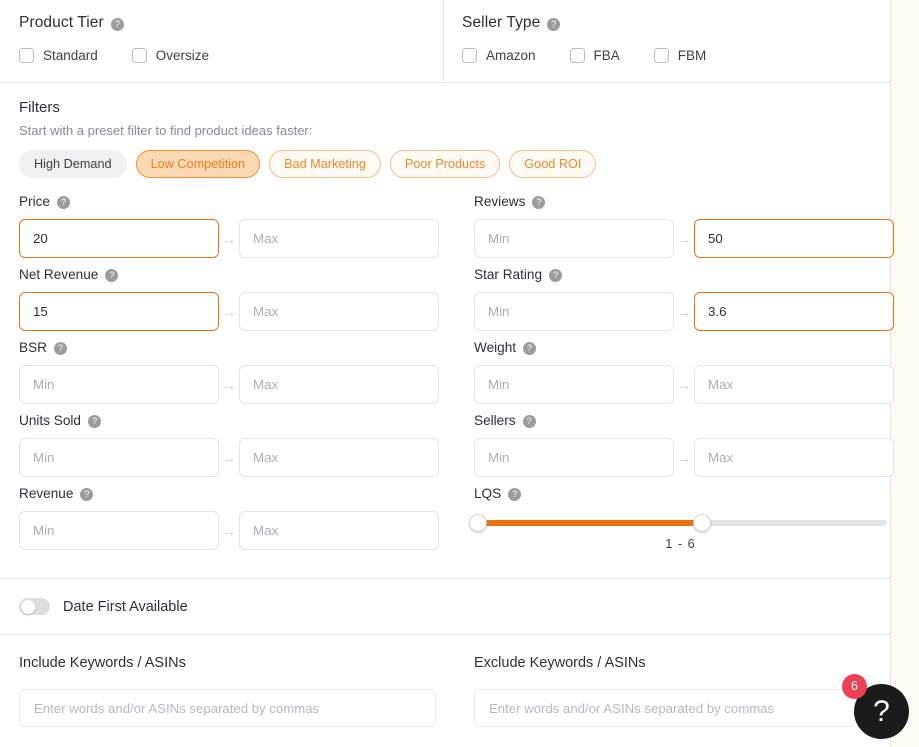 This screenshot has height=747, width=919. What do you see at coordinates (238, 420) in the screenshot?
I see `filter-label-units-sold: Units Sold ?` at bounding box center [238, 420].